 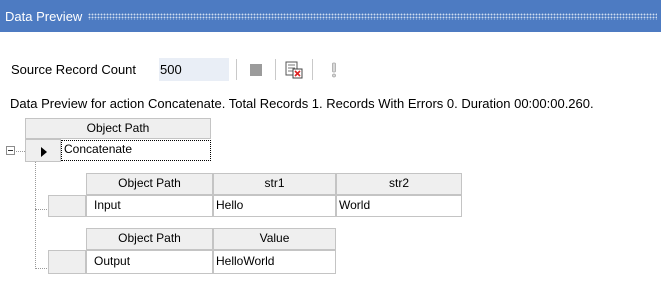 I want to click on title-grip, so click(x=372, y=16).